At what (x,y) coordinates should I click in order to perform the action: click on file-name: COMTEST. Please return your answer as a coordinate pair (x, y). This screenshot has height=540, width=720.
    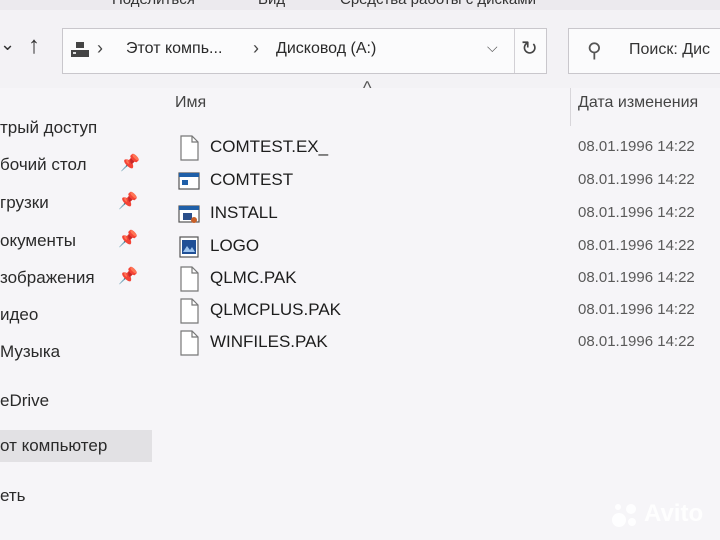
    Looking at the image, I should click on (252, 179).